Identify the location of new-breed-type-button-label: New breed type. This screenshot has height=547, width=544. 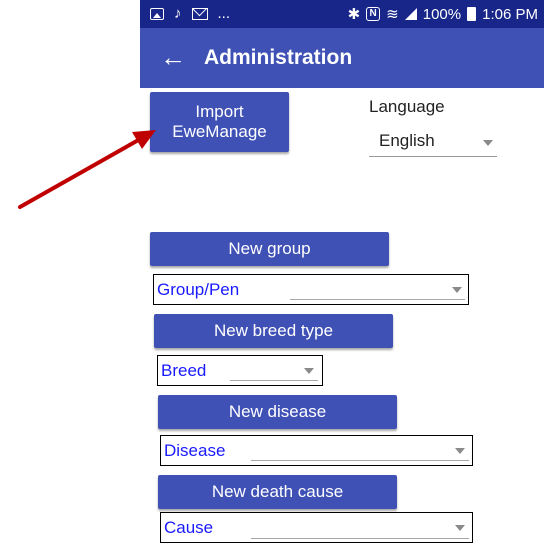
(273, 330).